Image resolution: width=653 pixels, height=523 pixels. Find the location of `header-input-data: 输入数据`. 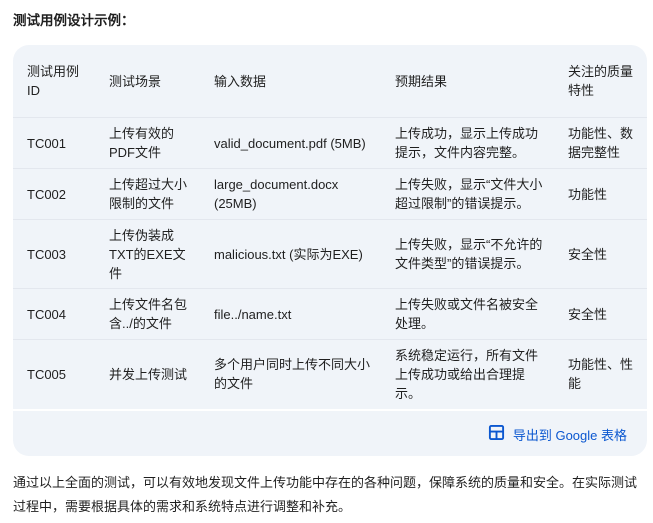

header-input-data: 输入数据 is located at coordinates (240, 81).